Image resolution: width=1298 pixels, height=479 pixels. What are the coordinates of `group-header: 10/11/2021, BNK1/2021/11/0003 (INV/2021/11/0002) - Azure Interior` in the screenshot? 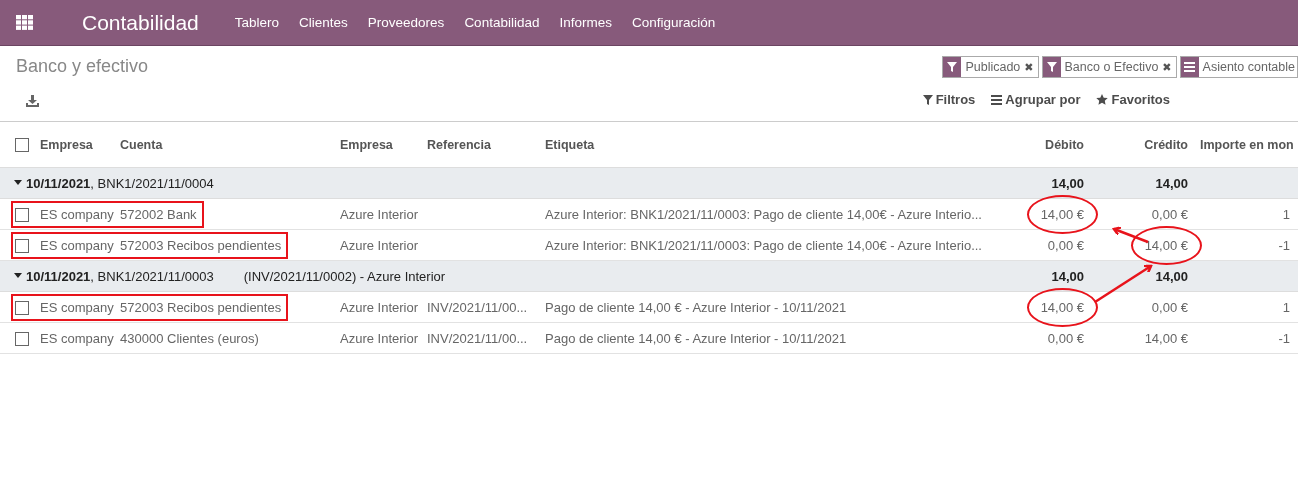 It's located at (223, 276).